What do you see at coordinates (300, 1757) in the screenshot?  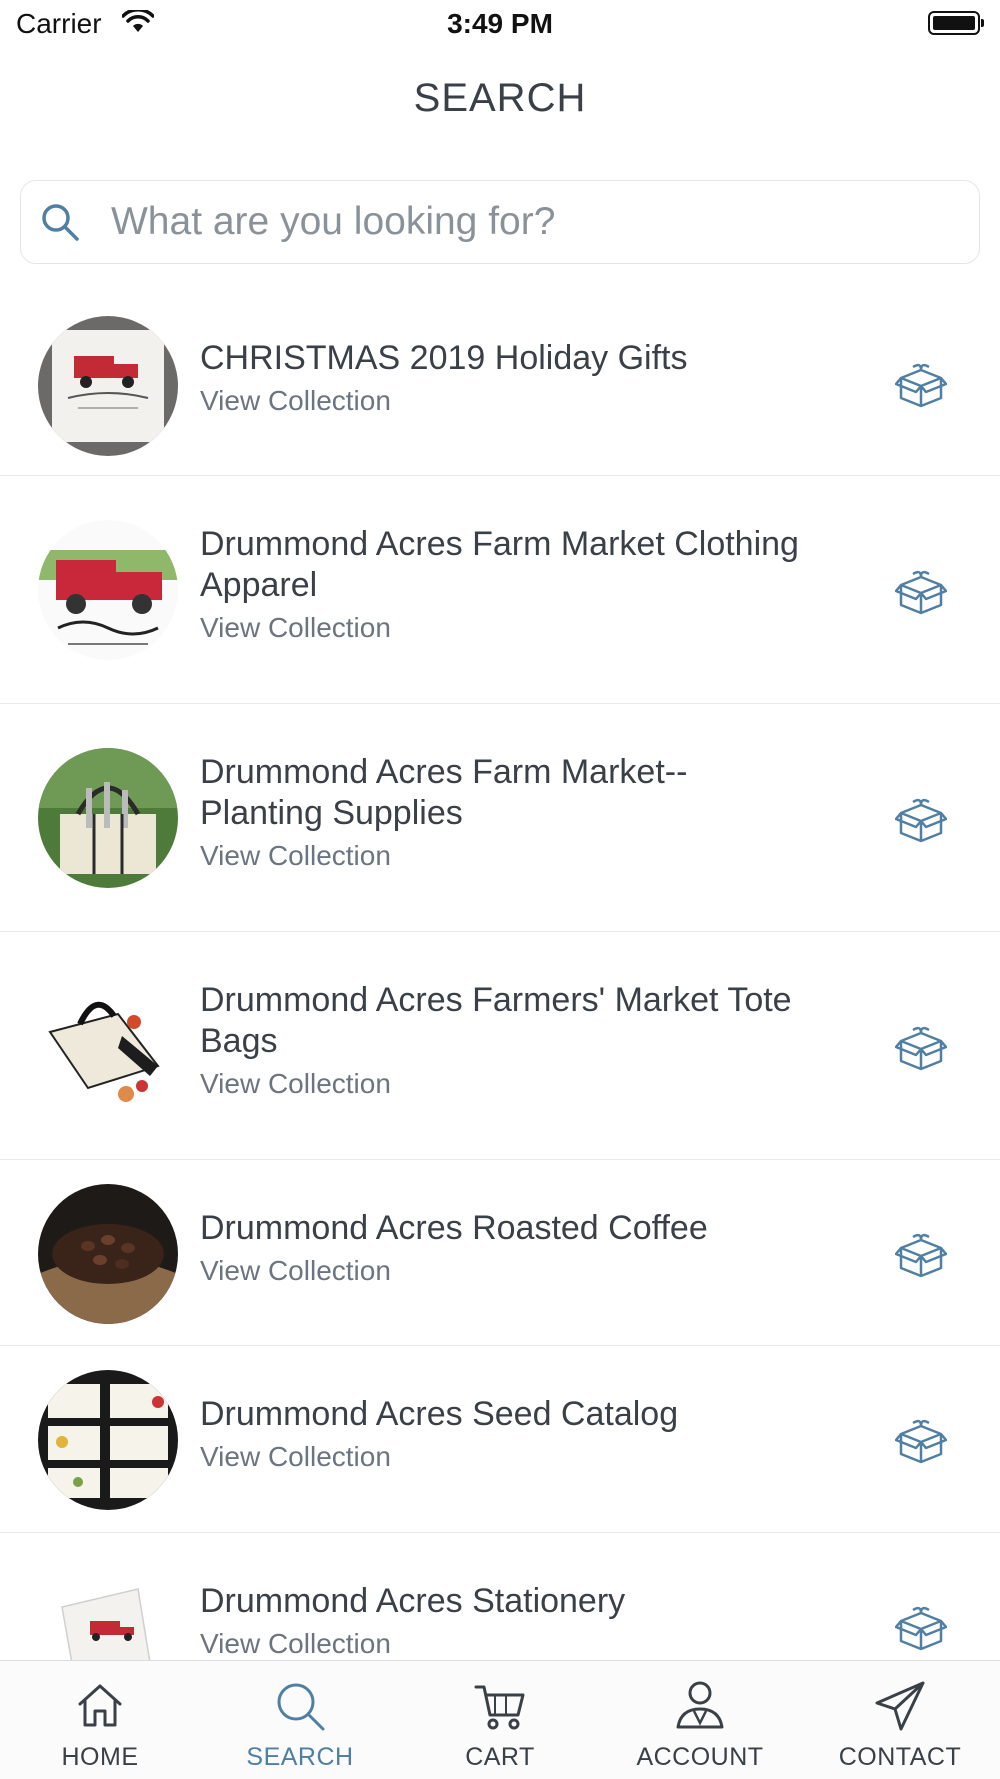 I see `tab-label: SEARCH` at bounding box center [300, 1757].